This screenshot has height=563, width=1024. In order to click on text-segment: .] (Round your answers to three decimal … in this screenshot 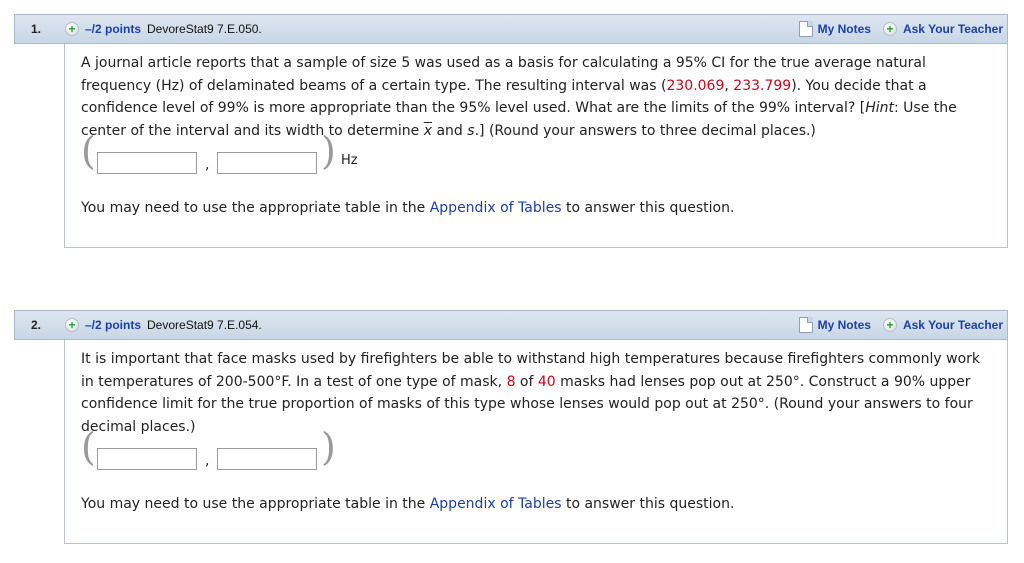, I will do `click(645, 130)`.